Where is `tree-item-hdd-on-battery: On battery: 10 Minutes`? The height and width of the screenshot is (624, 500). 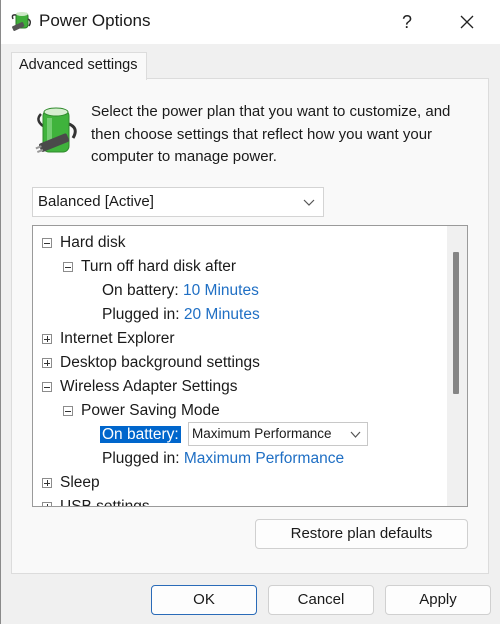
tree-item-hdd-on-battery: On battery: 10 Minutes is located at coordinates (180, 291).